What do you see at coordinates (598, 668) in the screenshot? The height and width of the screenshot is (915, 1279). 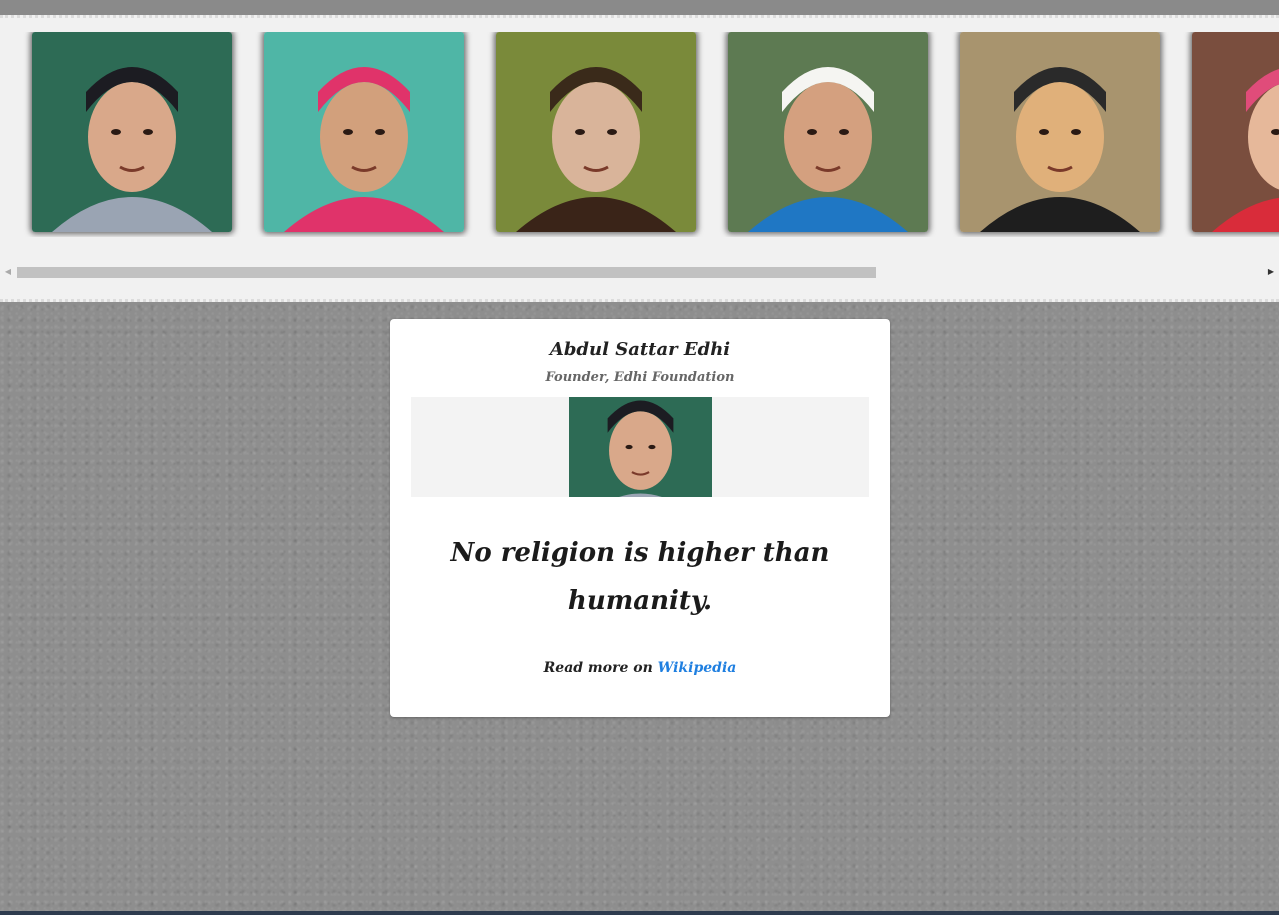 I see `read-more-prefix: Read more on` at bounding box center [598, 668].